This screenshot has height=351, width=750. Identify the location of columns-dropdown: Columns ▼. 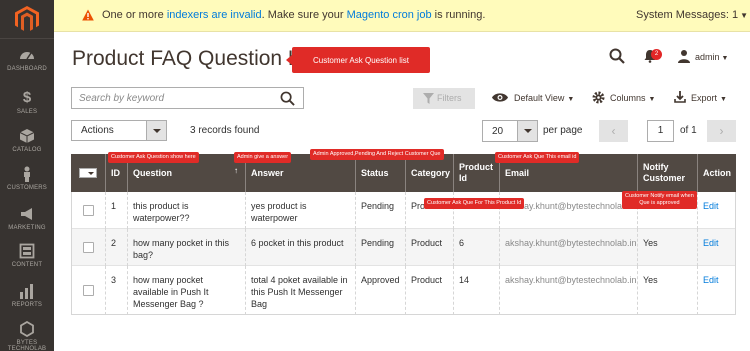
(632, 98).